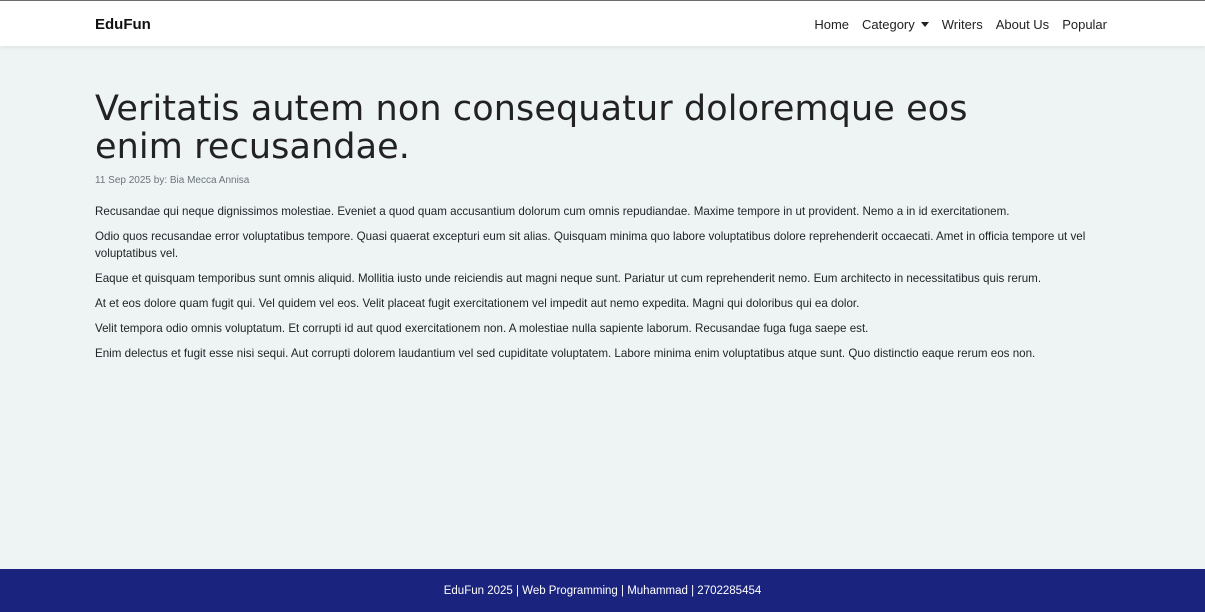  I want to click on nav-link-home-label: Home, so click(832, 24).